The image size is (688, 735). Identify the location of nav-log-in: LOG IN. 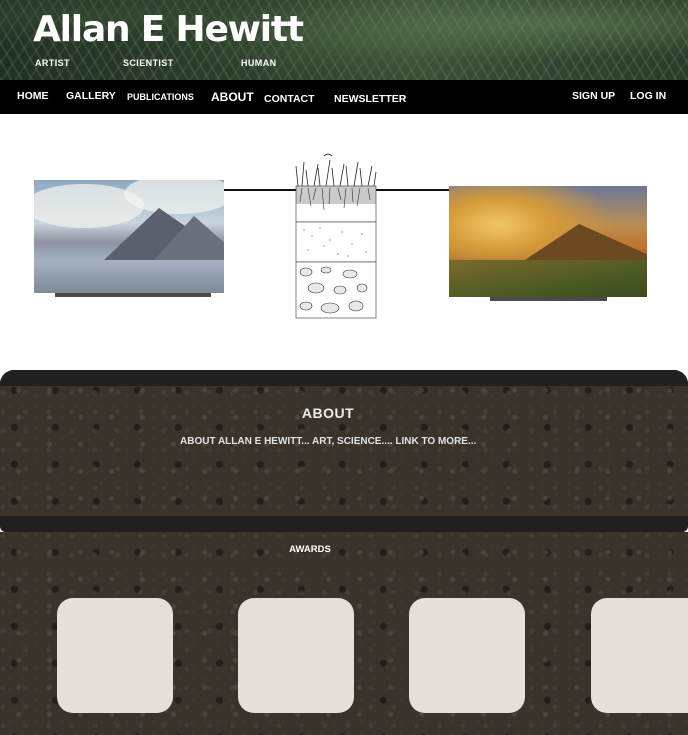
(648, 96).